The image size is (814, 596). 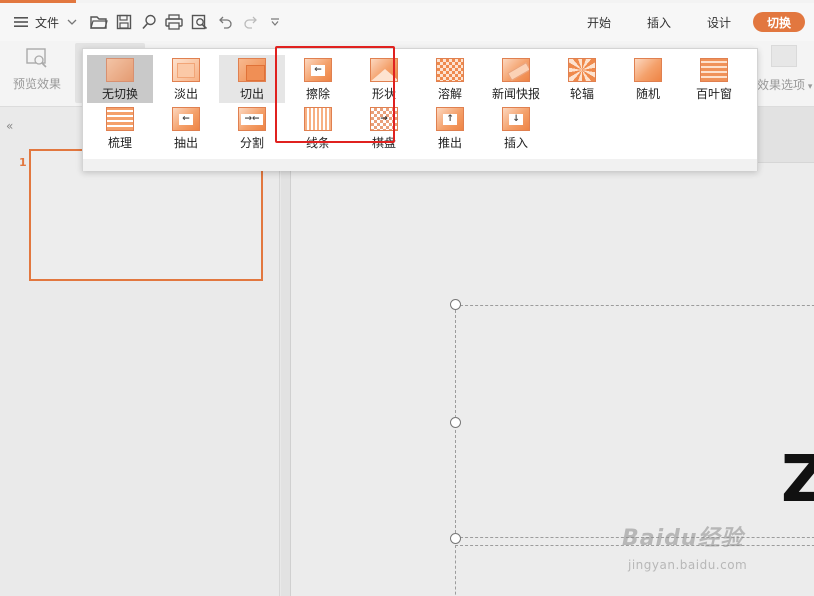 What do you see at coordinates (318, 119) in the screenshot?
I see `transition-lines-icon` at bounding box center [318, 119].